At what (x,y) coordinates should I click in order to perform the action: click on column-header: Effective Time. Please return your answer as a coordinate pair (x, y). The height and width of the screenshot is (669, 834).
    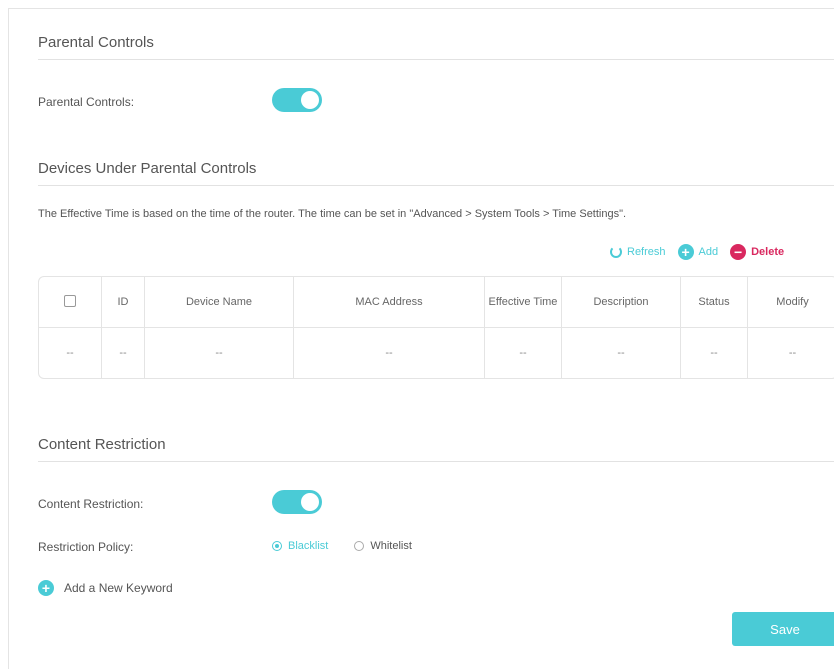
    Looking at the image, I should click on (523, 302).